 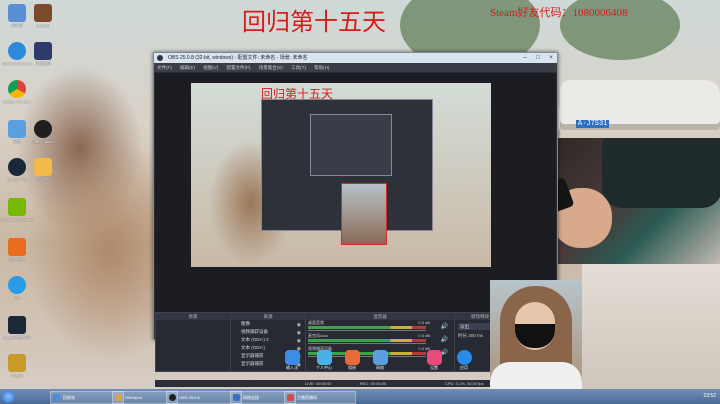 I want to click on menu-edit: 编辑(E), so click(x=187, y=67).